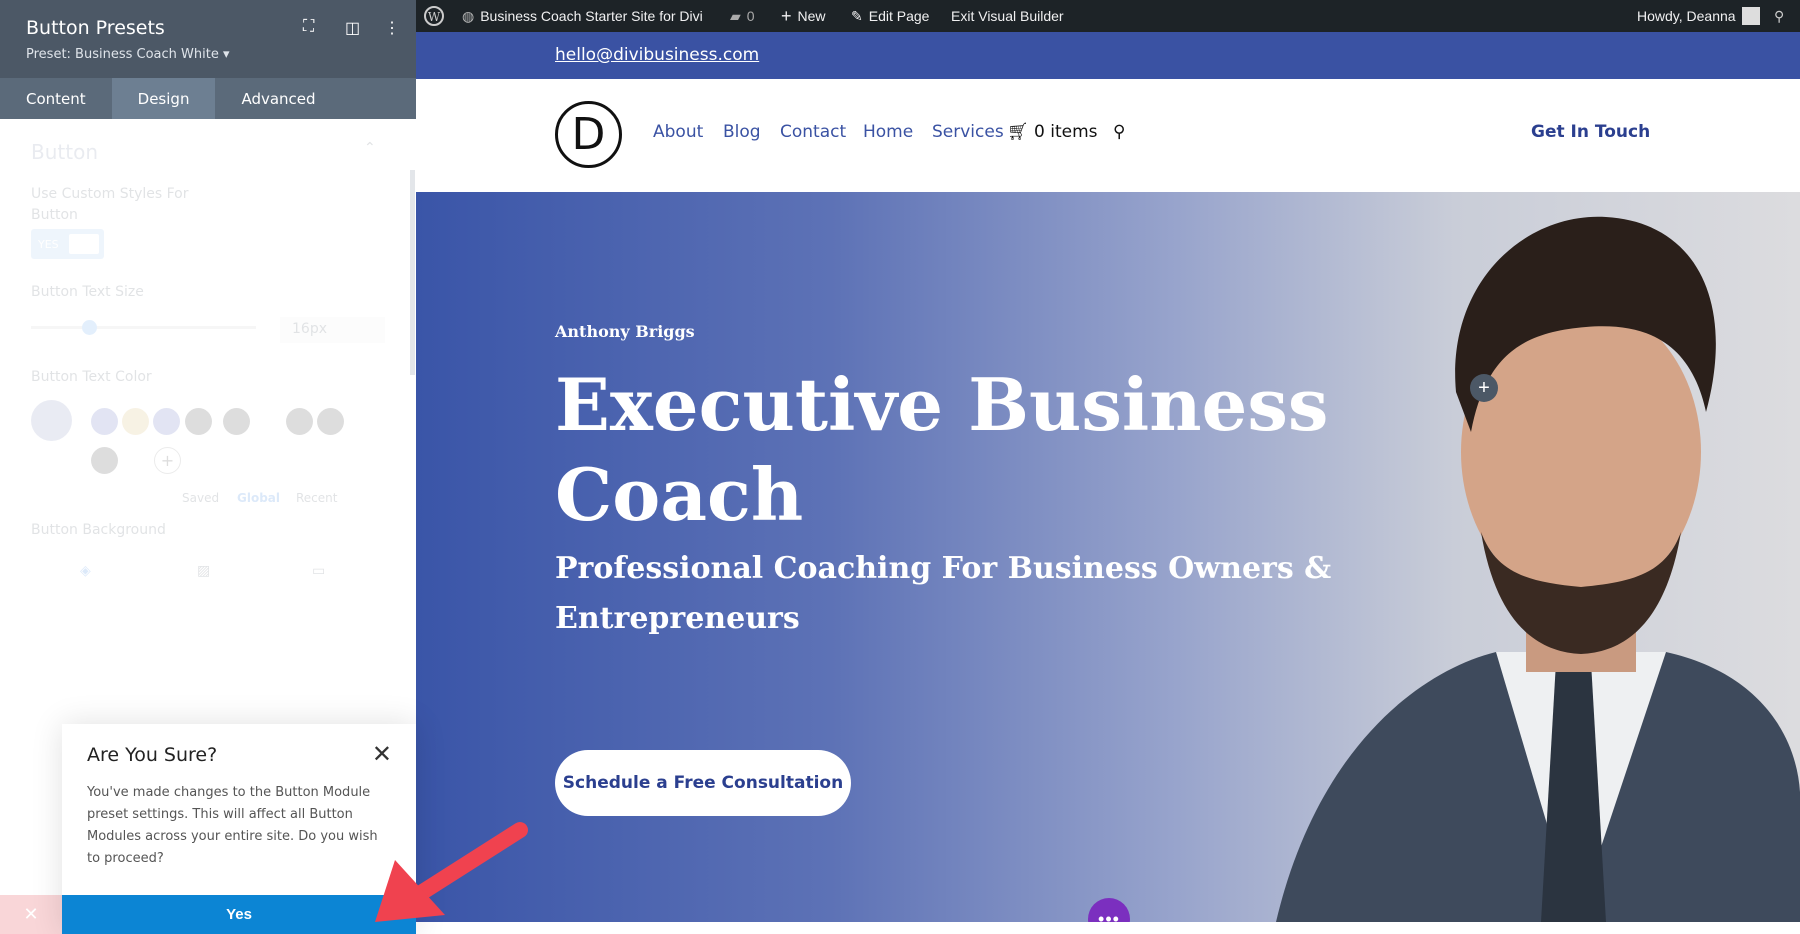  Describe the element at coordinates (318, 571) in the screenshot. I see `image-icon: ▭` at that location.